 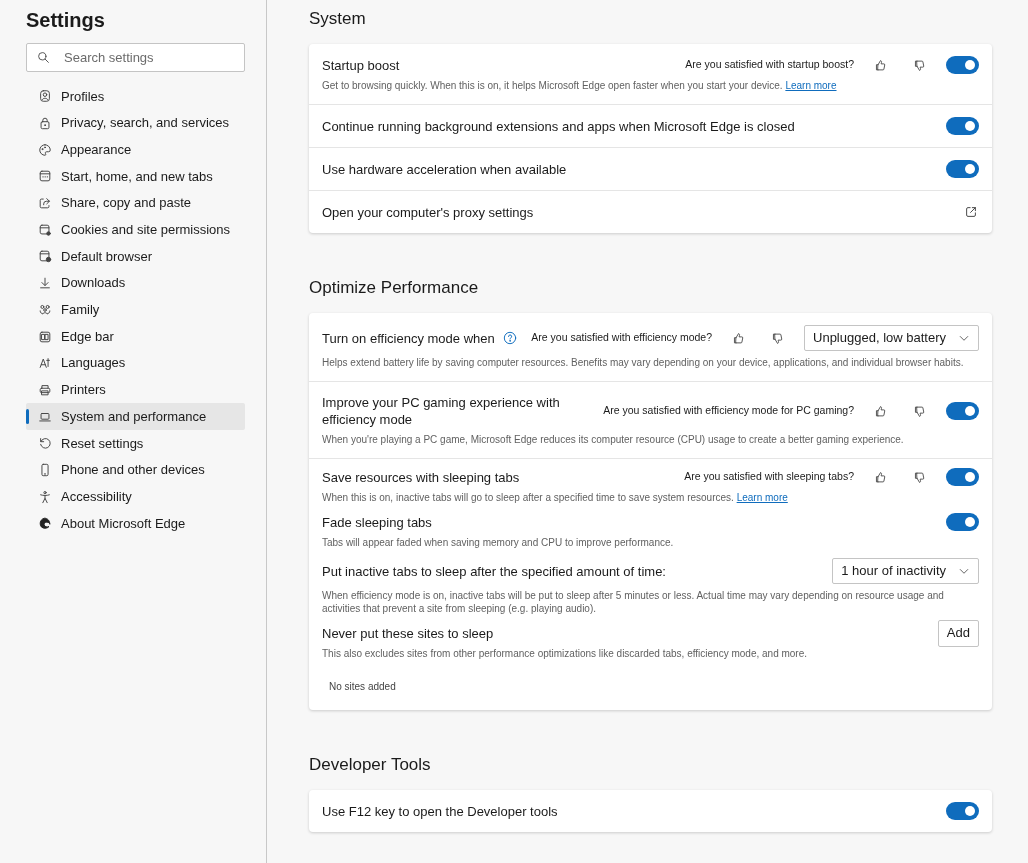 I want to click on section-heading: Developer Tools, so click(x=370, y=765).